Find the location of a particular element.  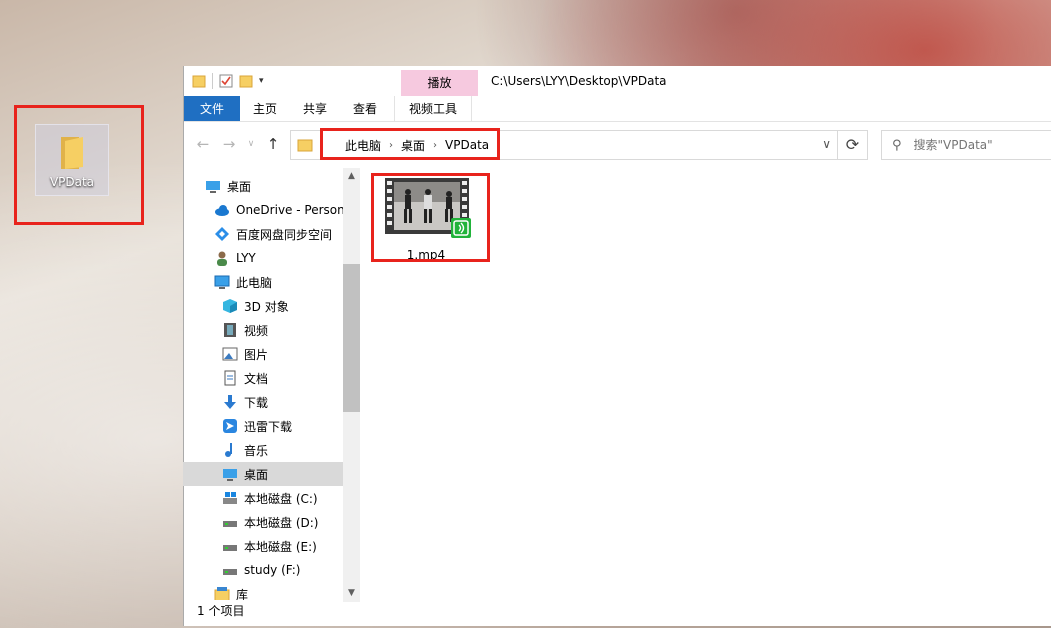

nav-label: 此电脑 is located at coordinates (254, 282).